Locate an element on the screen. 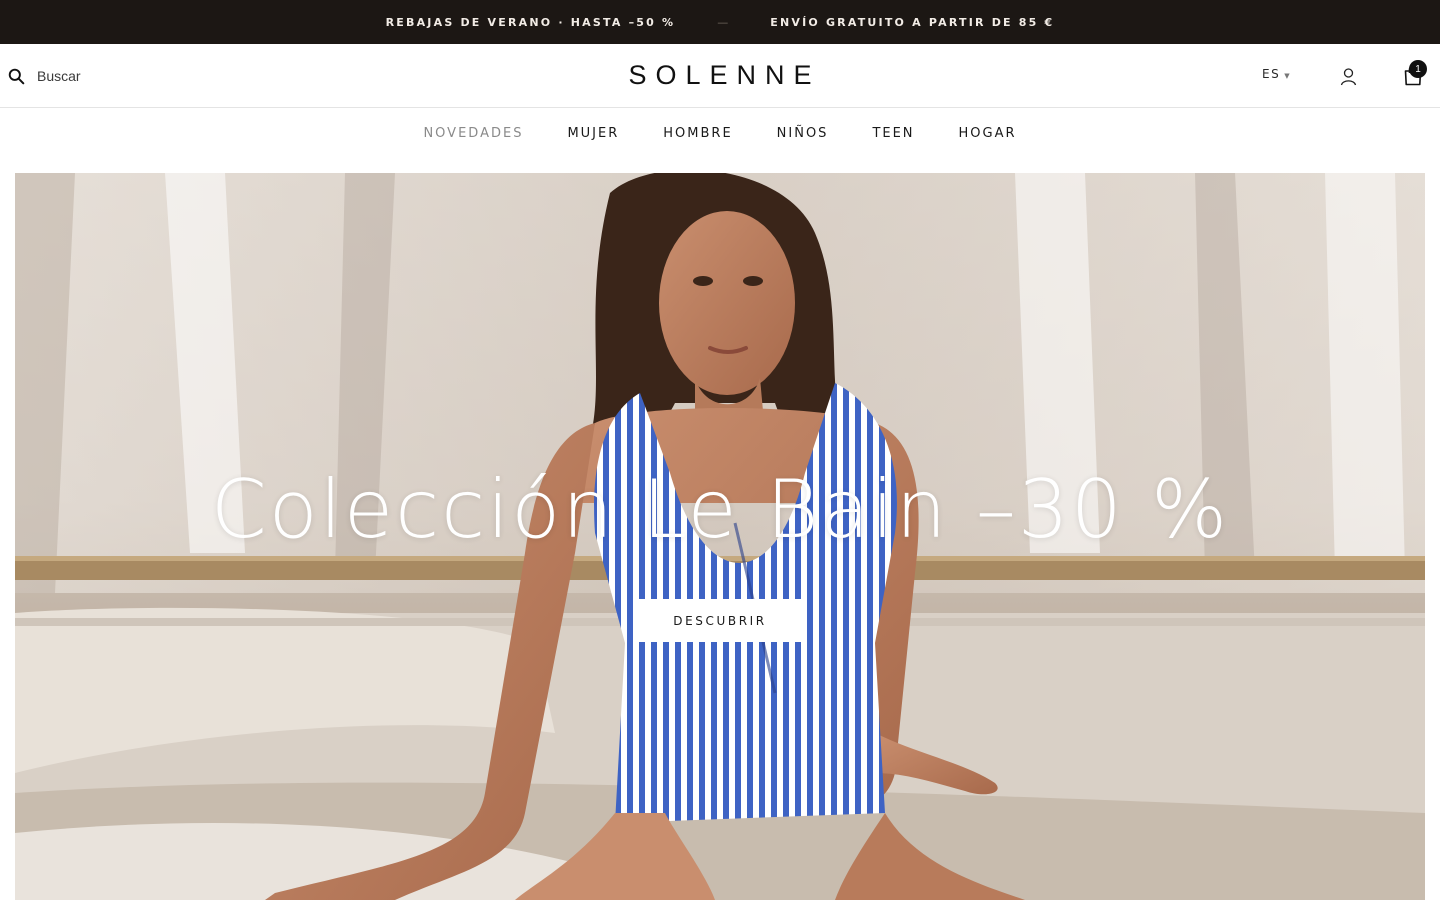  nav-item-hombre: HOMBRE is located at coordinates (697, 133).